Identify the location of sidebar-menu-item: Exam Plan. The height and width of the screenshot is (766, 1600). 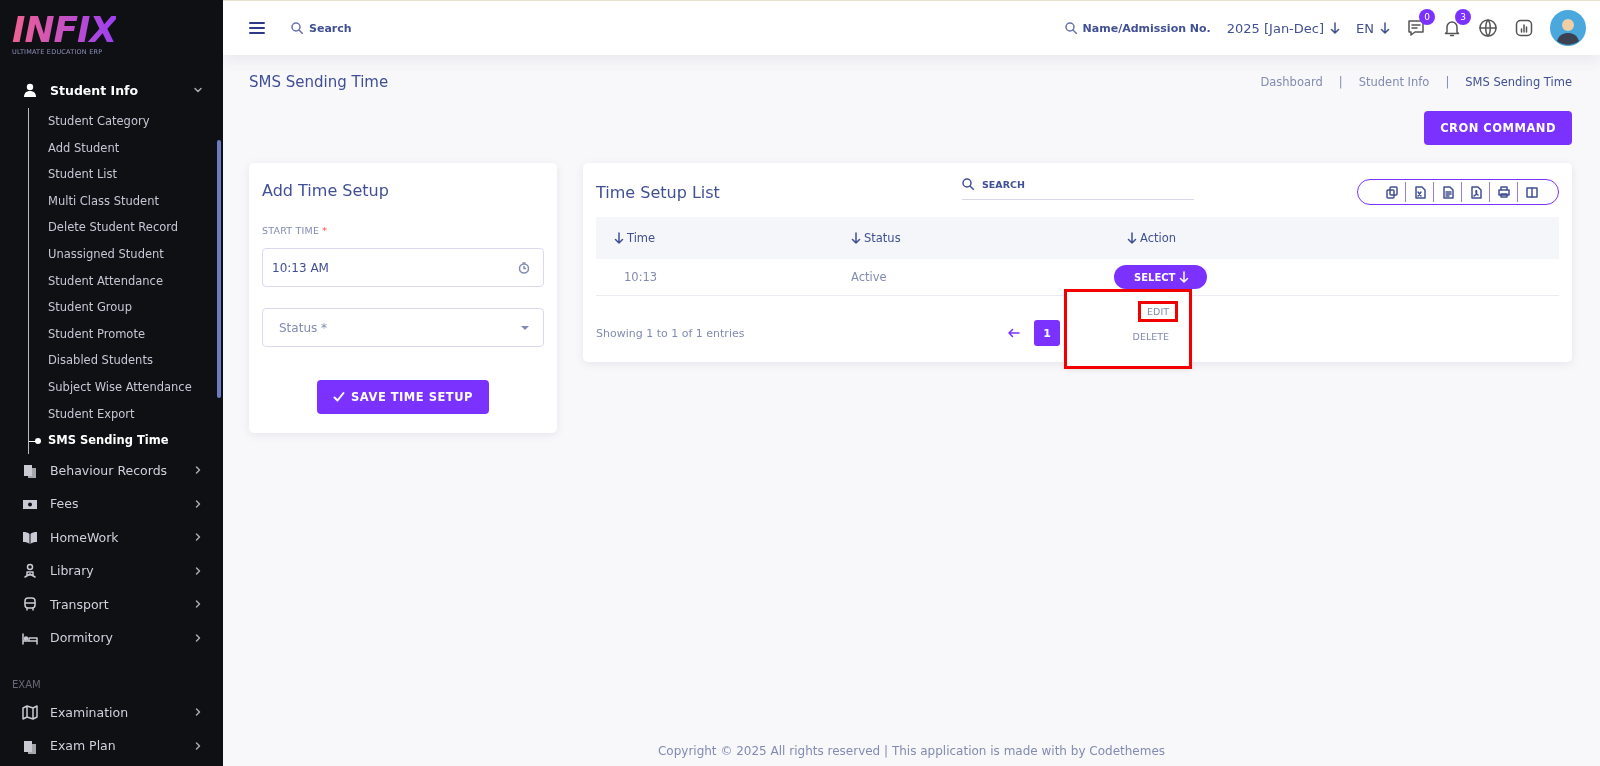
(111, 746).